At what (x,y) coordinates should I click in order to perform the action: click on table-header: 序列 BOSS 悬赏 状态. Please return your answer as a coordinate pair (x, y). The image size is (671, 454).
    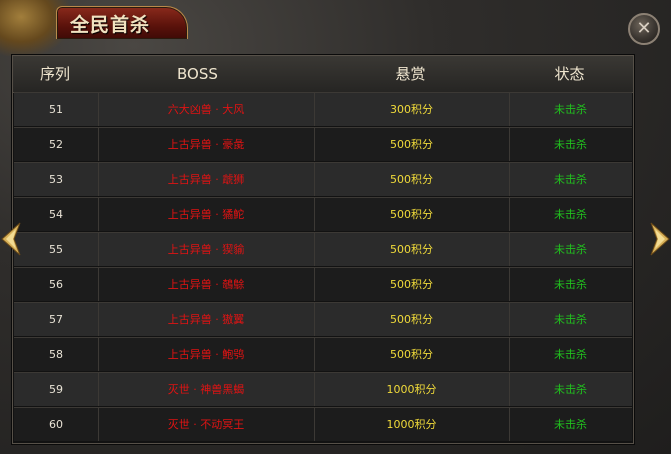
    Looking at the image, I should click on (323, 74).